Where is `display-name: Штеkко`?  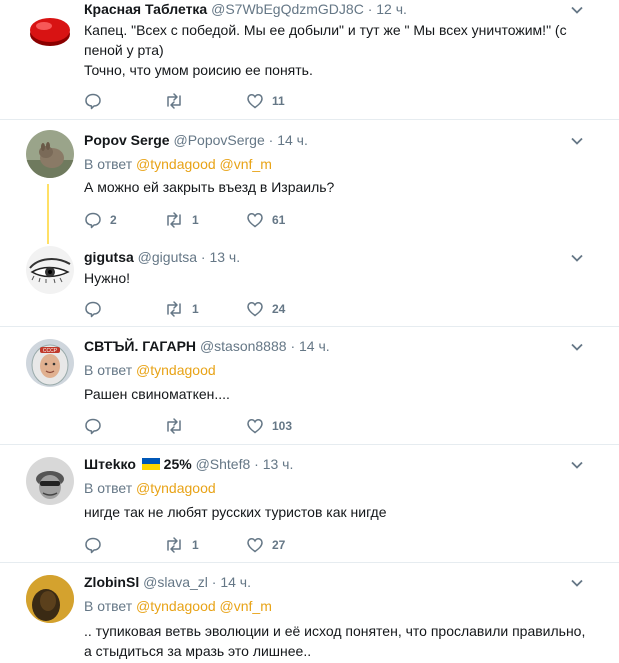 display-name: Штеkко is located at coordinates (110, 464).